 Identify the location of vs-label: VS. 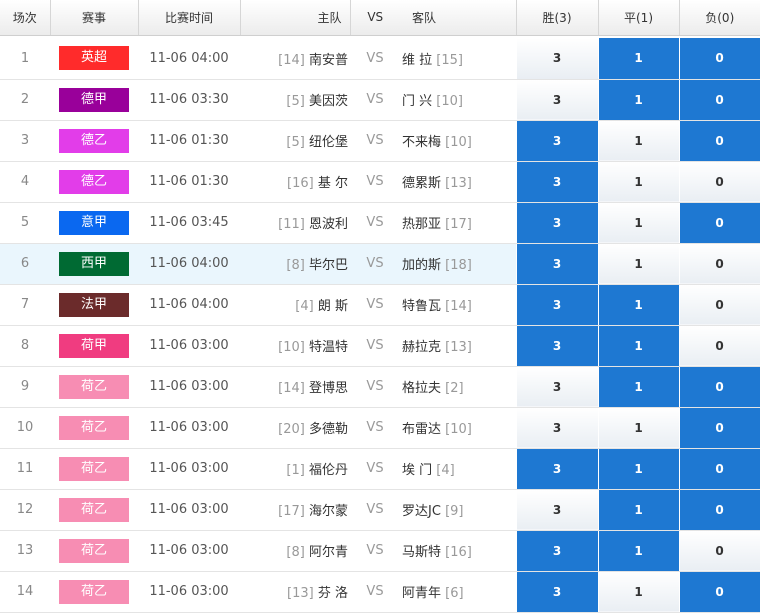
(375, 510).